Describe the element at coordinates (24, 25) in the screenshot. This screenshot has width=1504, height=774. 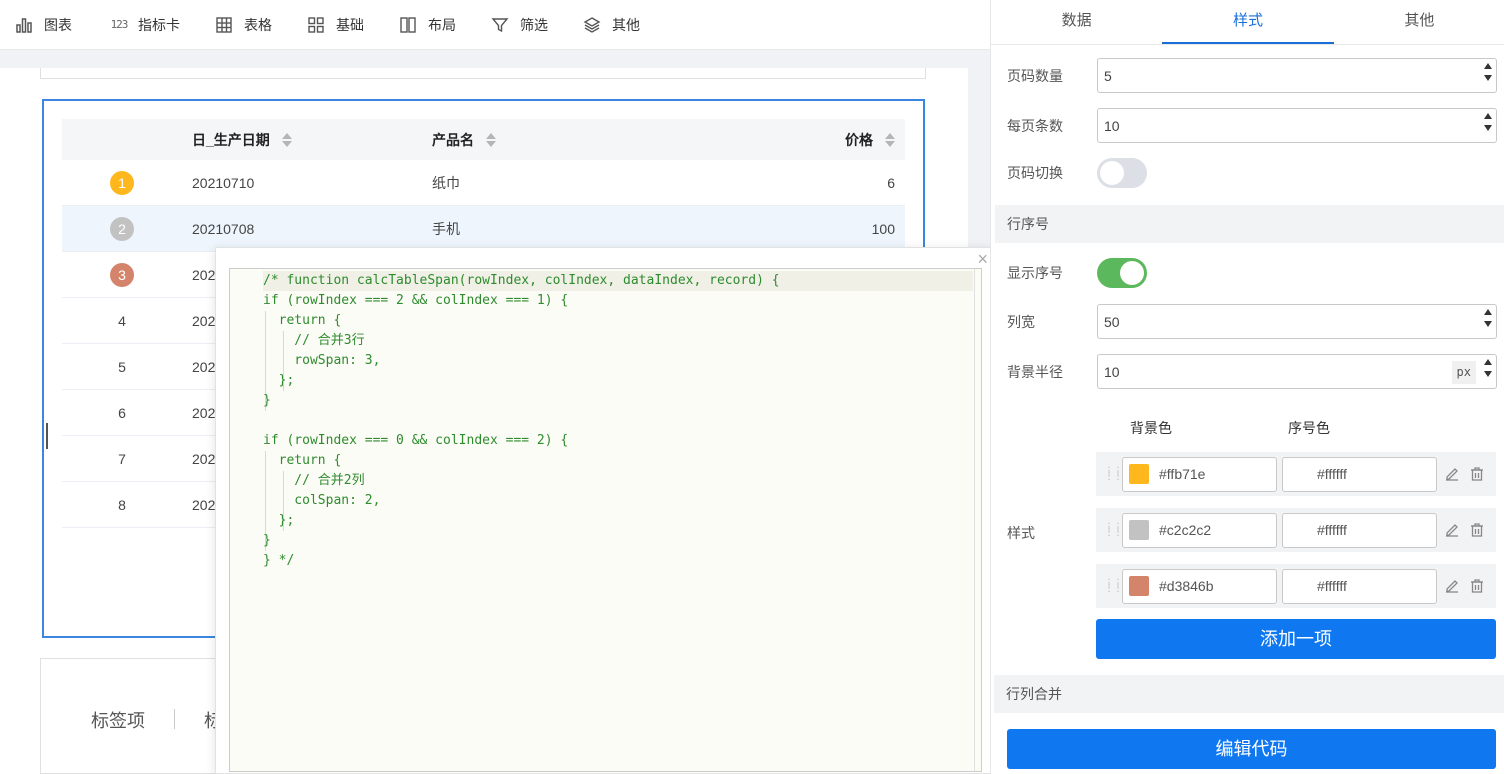
I see `bar-chart-icon` at that location.